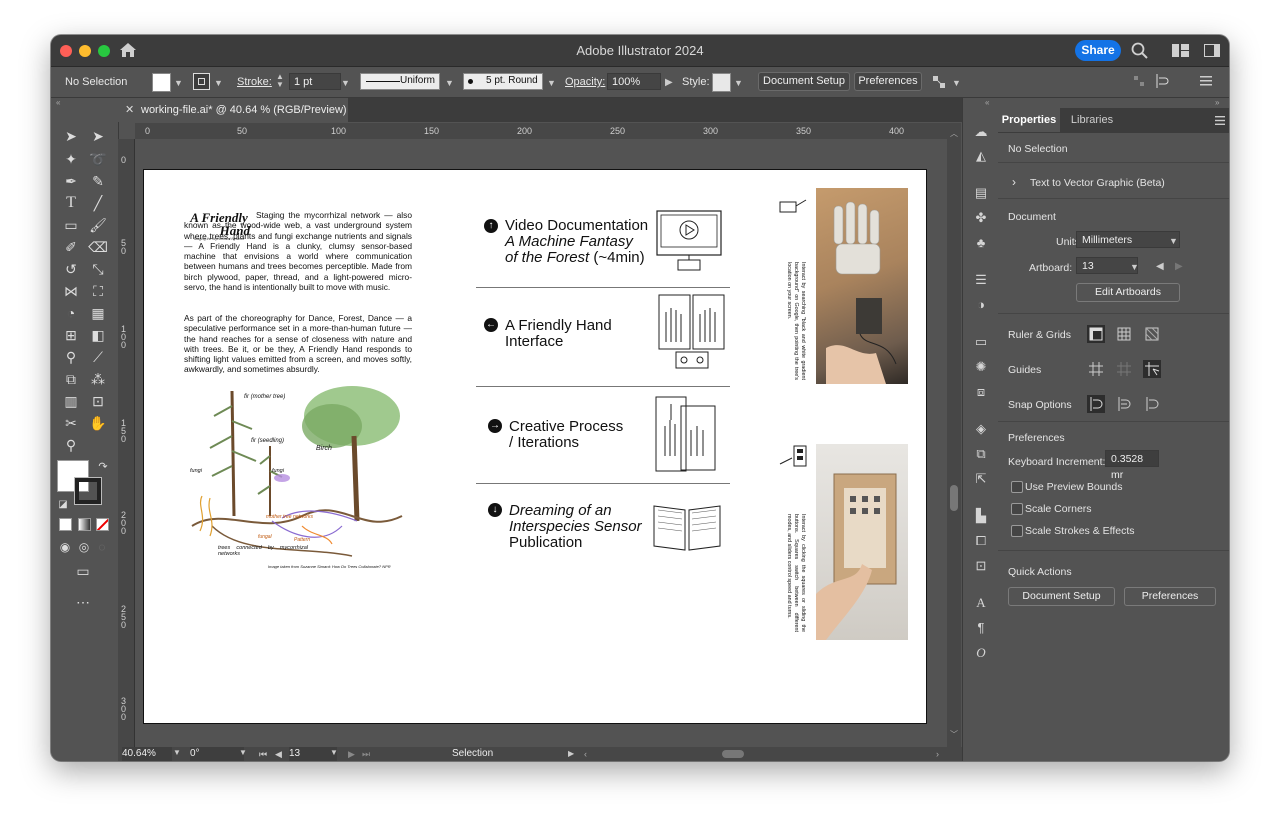  Describe the element at coordinates (1128, 239) in the screenshot. I see `units-select: Millimeters` at that location.